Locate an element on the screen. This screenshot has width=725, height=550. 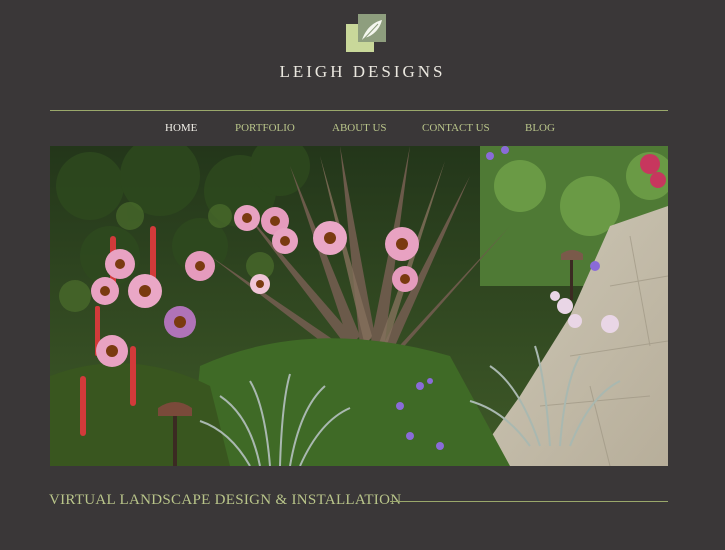
nav-home: HOME is located at coordinates (181, 128).